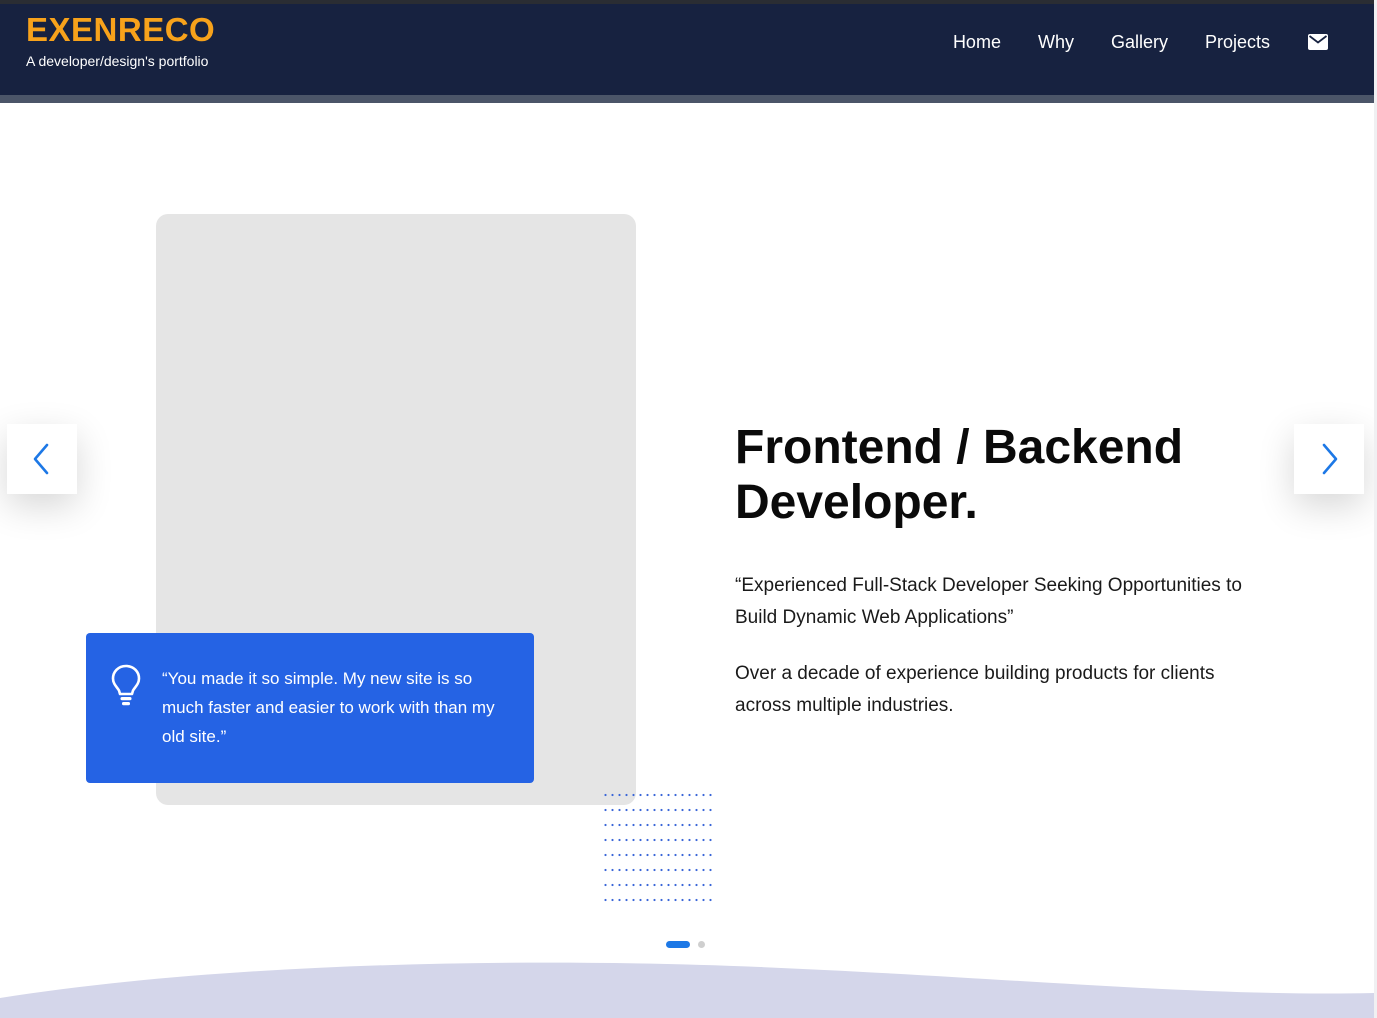  What do you see at coordinates (1139, 42) in the screenshot?
I see `nav-gallery: Gallery` at bounding box center [1139, 42].